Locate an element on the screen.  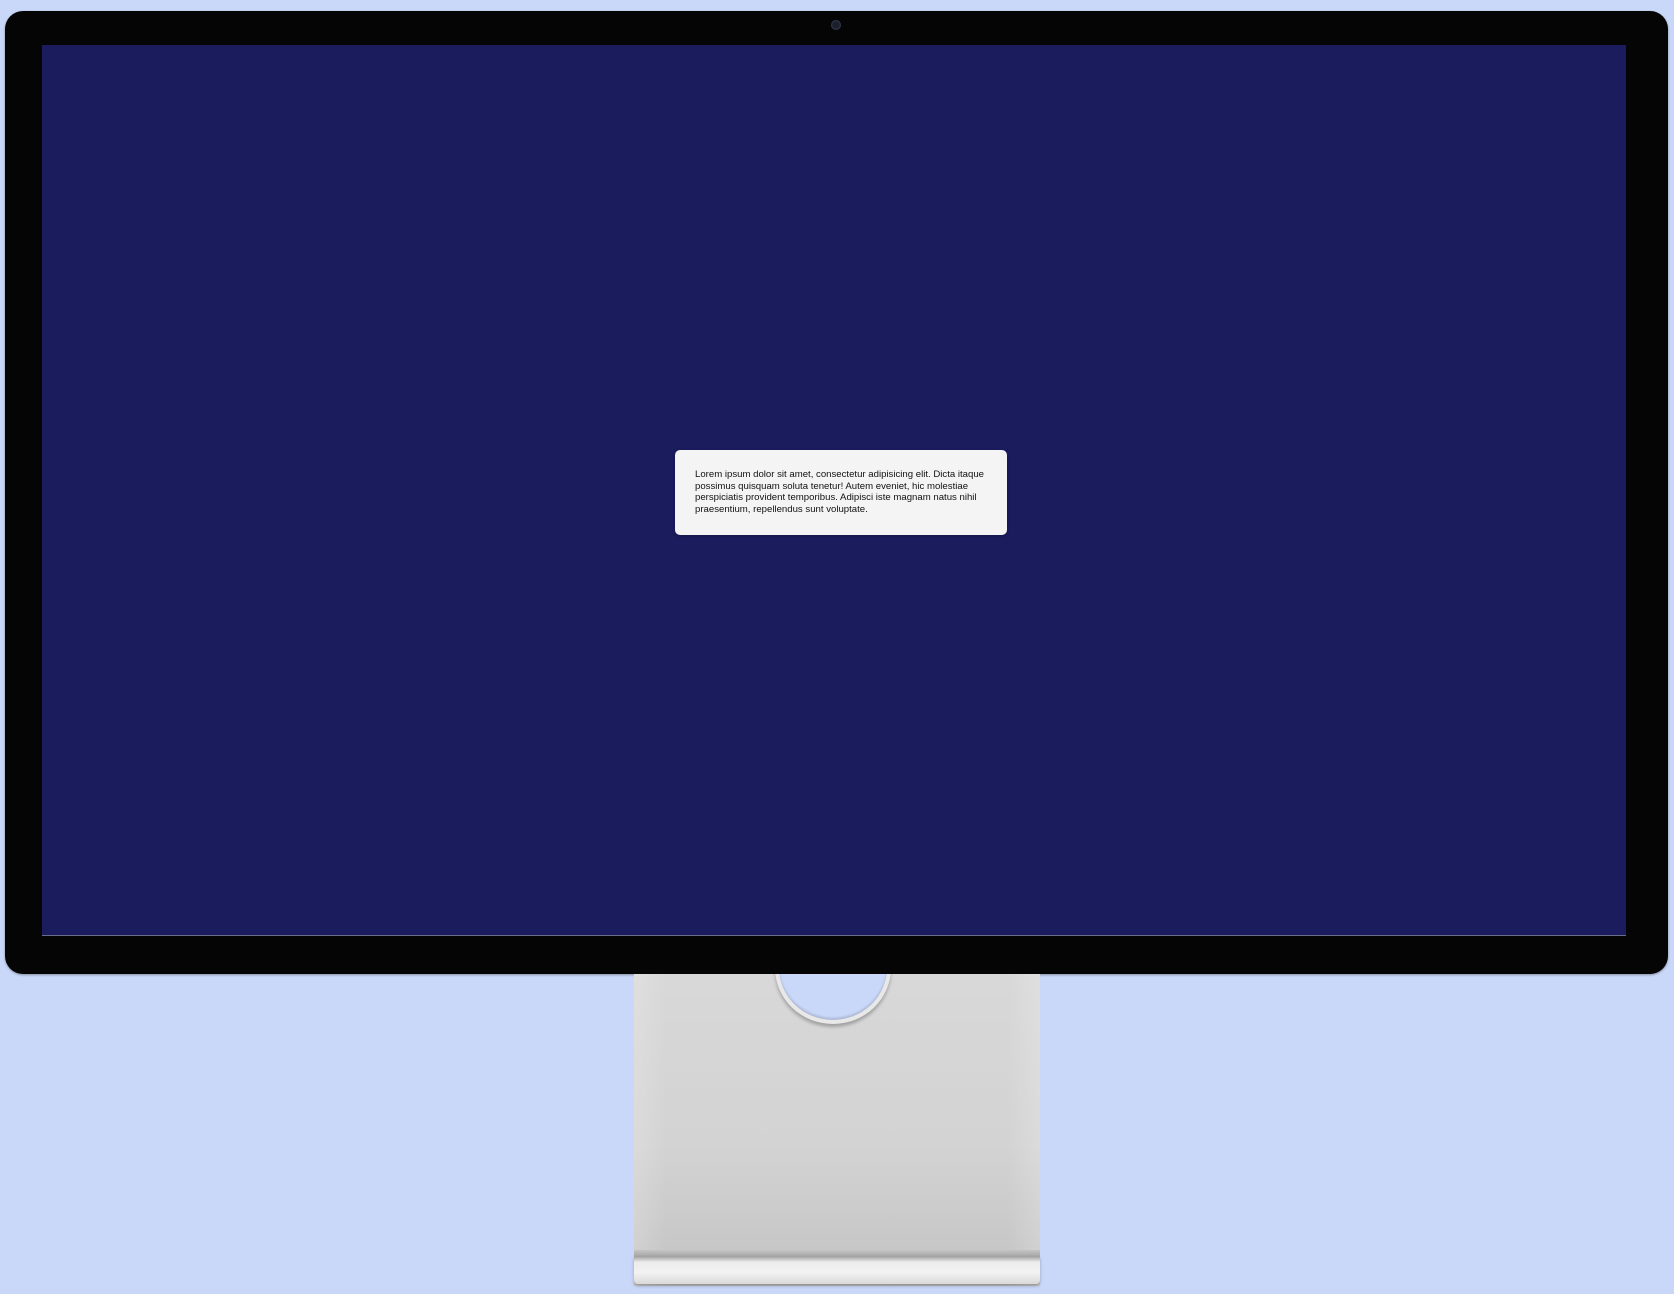
camera-icon is located at coordinates (836, 25).